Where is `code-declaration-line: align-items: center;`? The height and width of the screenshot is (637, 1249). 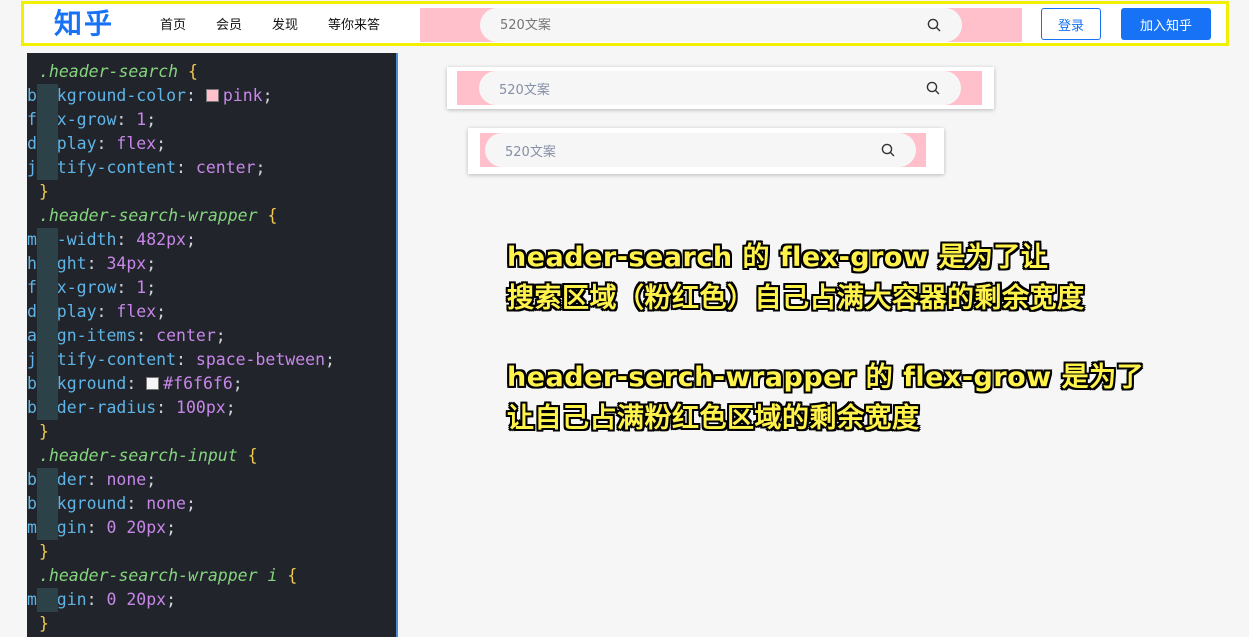 code-declaration-line: align-items: center; is located at coordinates (126, 336).